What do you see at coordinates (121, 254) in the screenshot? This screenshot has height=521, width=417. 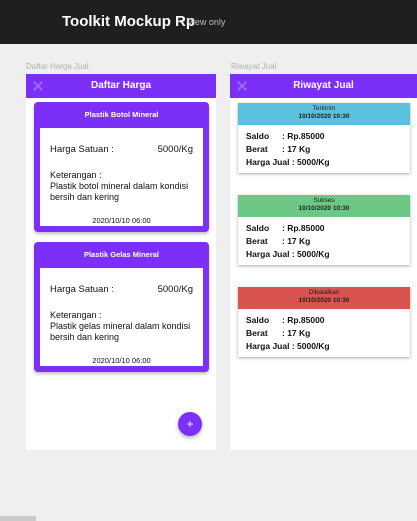 I see `card-title: Plastik Gelas Mineral` at bounding box center [121, 254].